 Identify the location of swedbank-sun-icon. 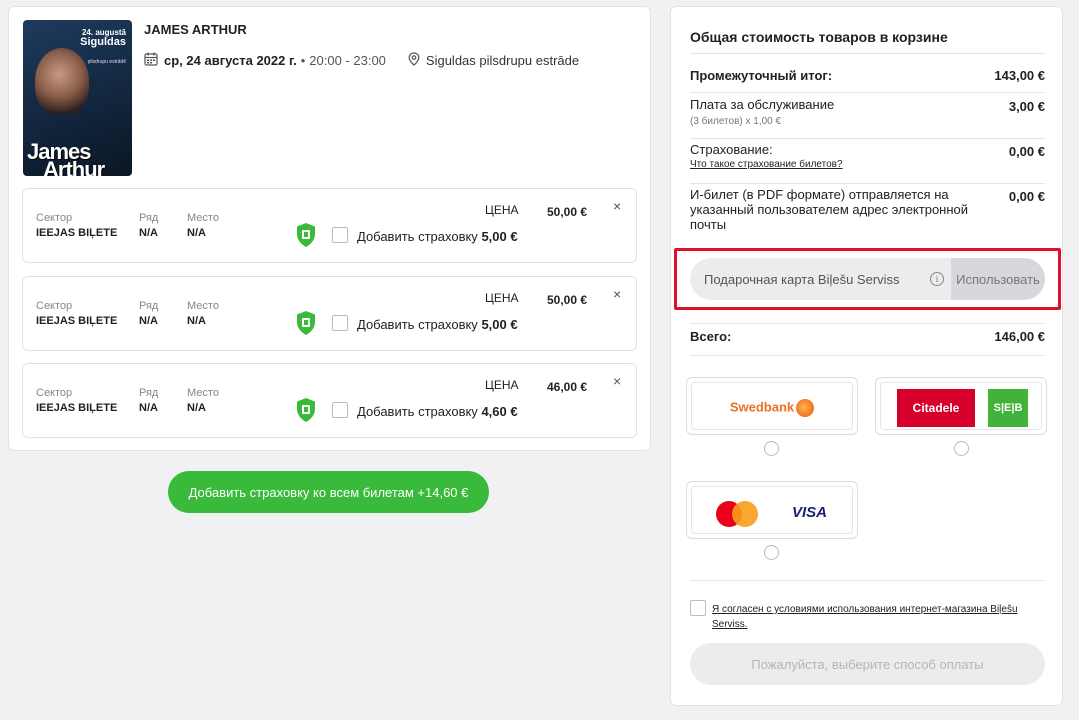
(805, 408).